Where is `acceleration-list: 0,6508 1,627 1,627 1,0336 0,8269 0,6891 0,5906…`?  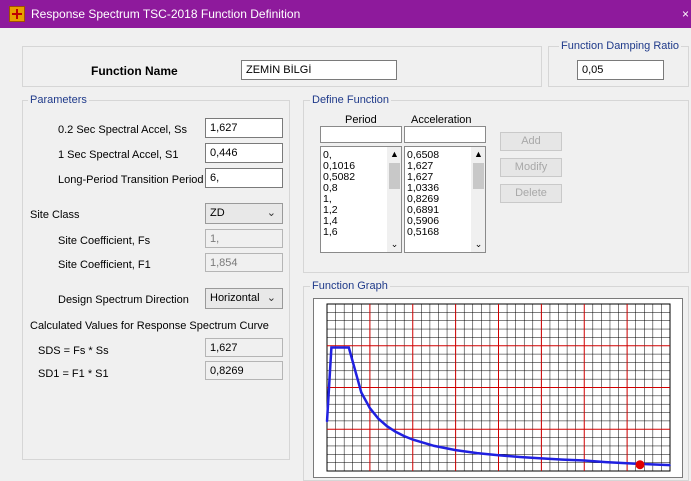
acceleration-list: 0,6508 1,627 1,627 1,0336 0,8269 0,6891 0,5906… is located at coordinates (445, 199).